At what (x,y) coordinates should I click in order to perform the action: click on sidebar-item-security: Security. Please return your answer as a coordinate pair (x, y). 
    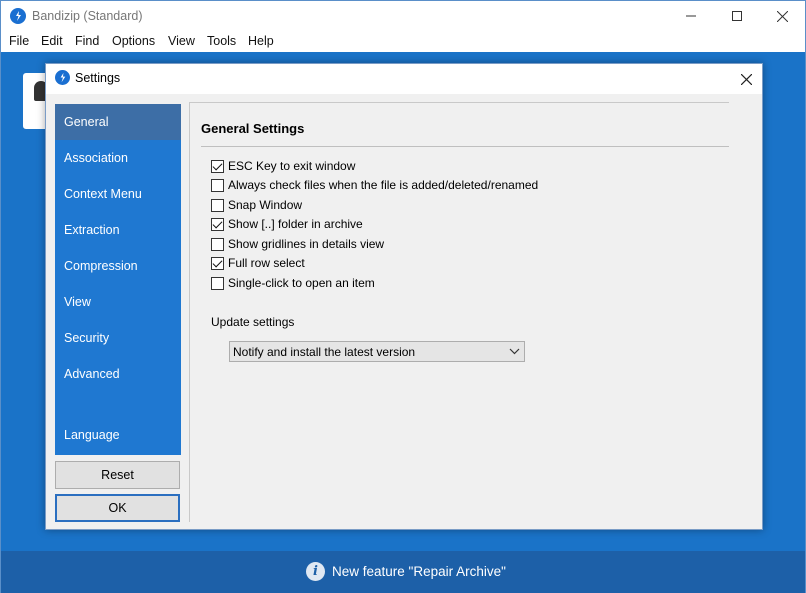
    Looking at the image, I should click on (118, 338).